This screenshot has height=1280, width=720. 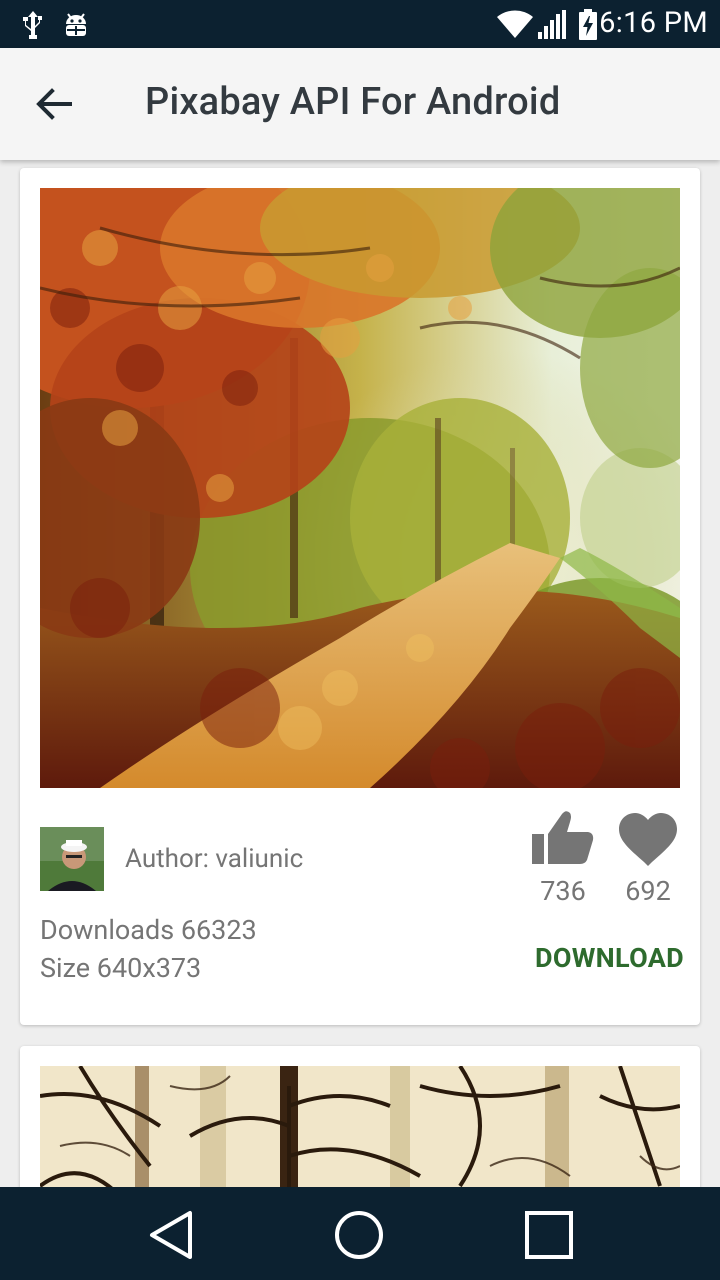 I want to click on wifi-icon, so click(x=515, y=24).